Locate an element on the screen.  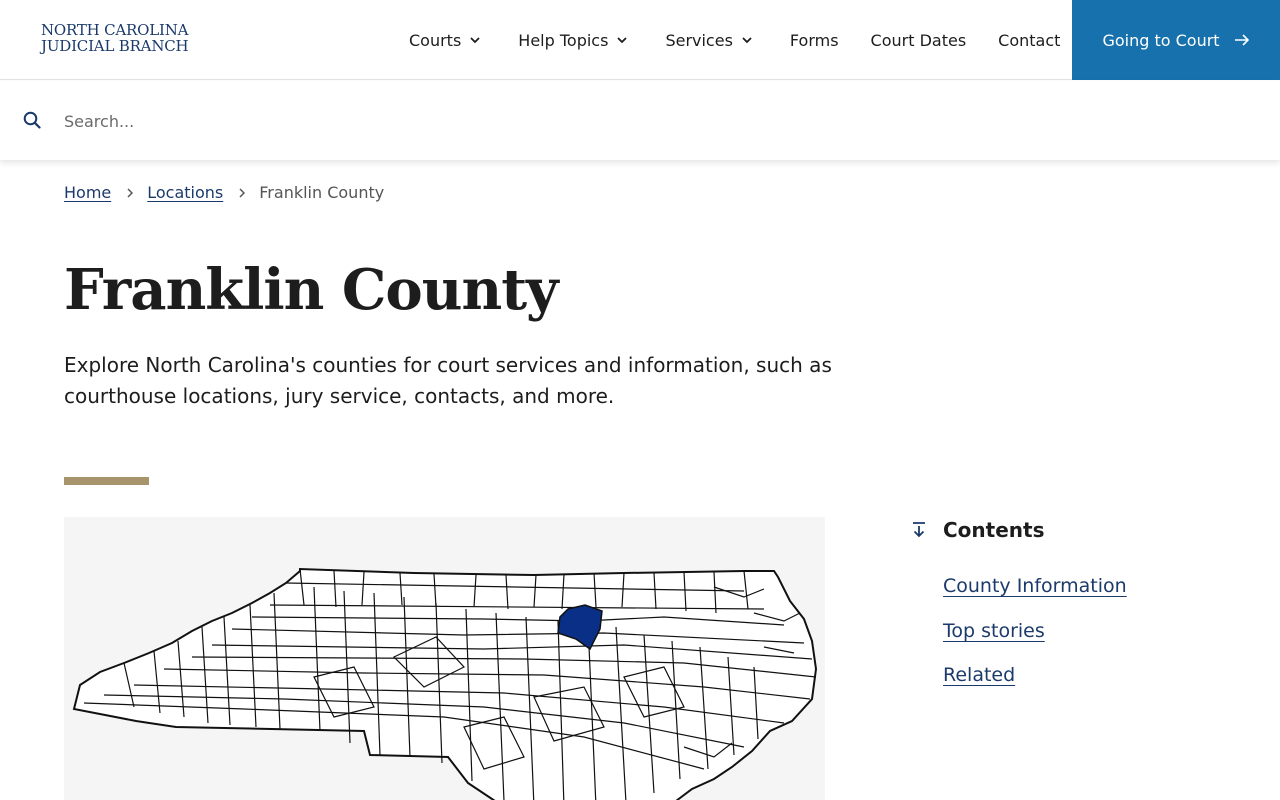
list-item: Top stories is located at coordinates (1035, 642).